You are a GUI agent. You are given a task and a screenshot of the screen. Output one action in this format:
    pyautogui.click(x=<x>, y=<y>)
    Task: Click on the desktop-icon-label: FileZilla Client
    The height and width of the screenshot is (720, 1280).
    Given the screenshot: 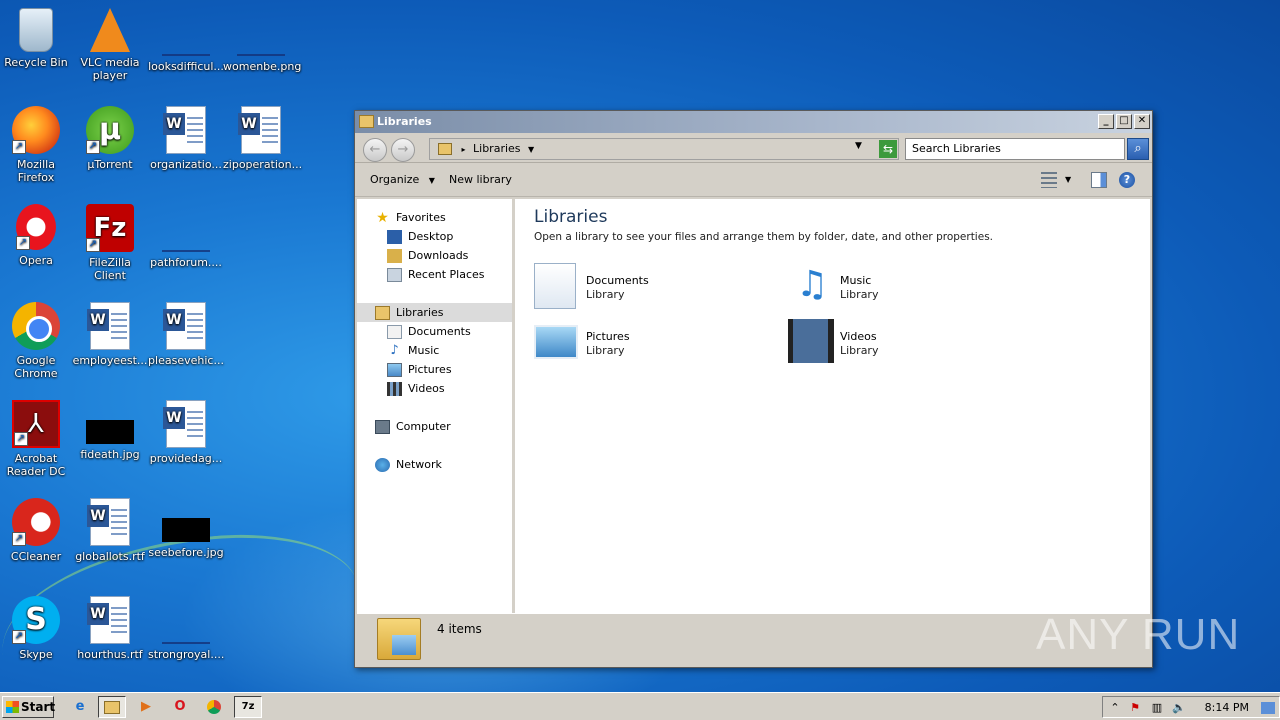 What is the action you would take?
    pyautogui.click(x=110, y=269)
    